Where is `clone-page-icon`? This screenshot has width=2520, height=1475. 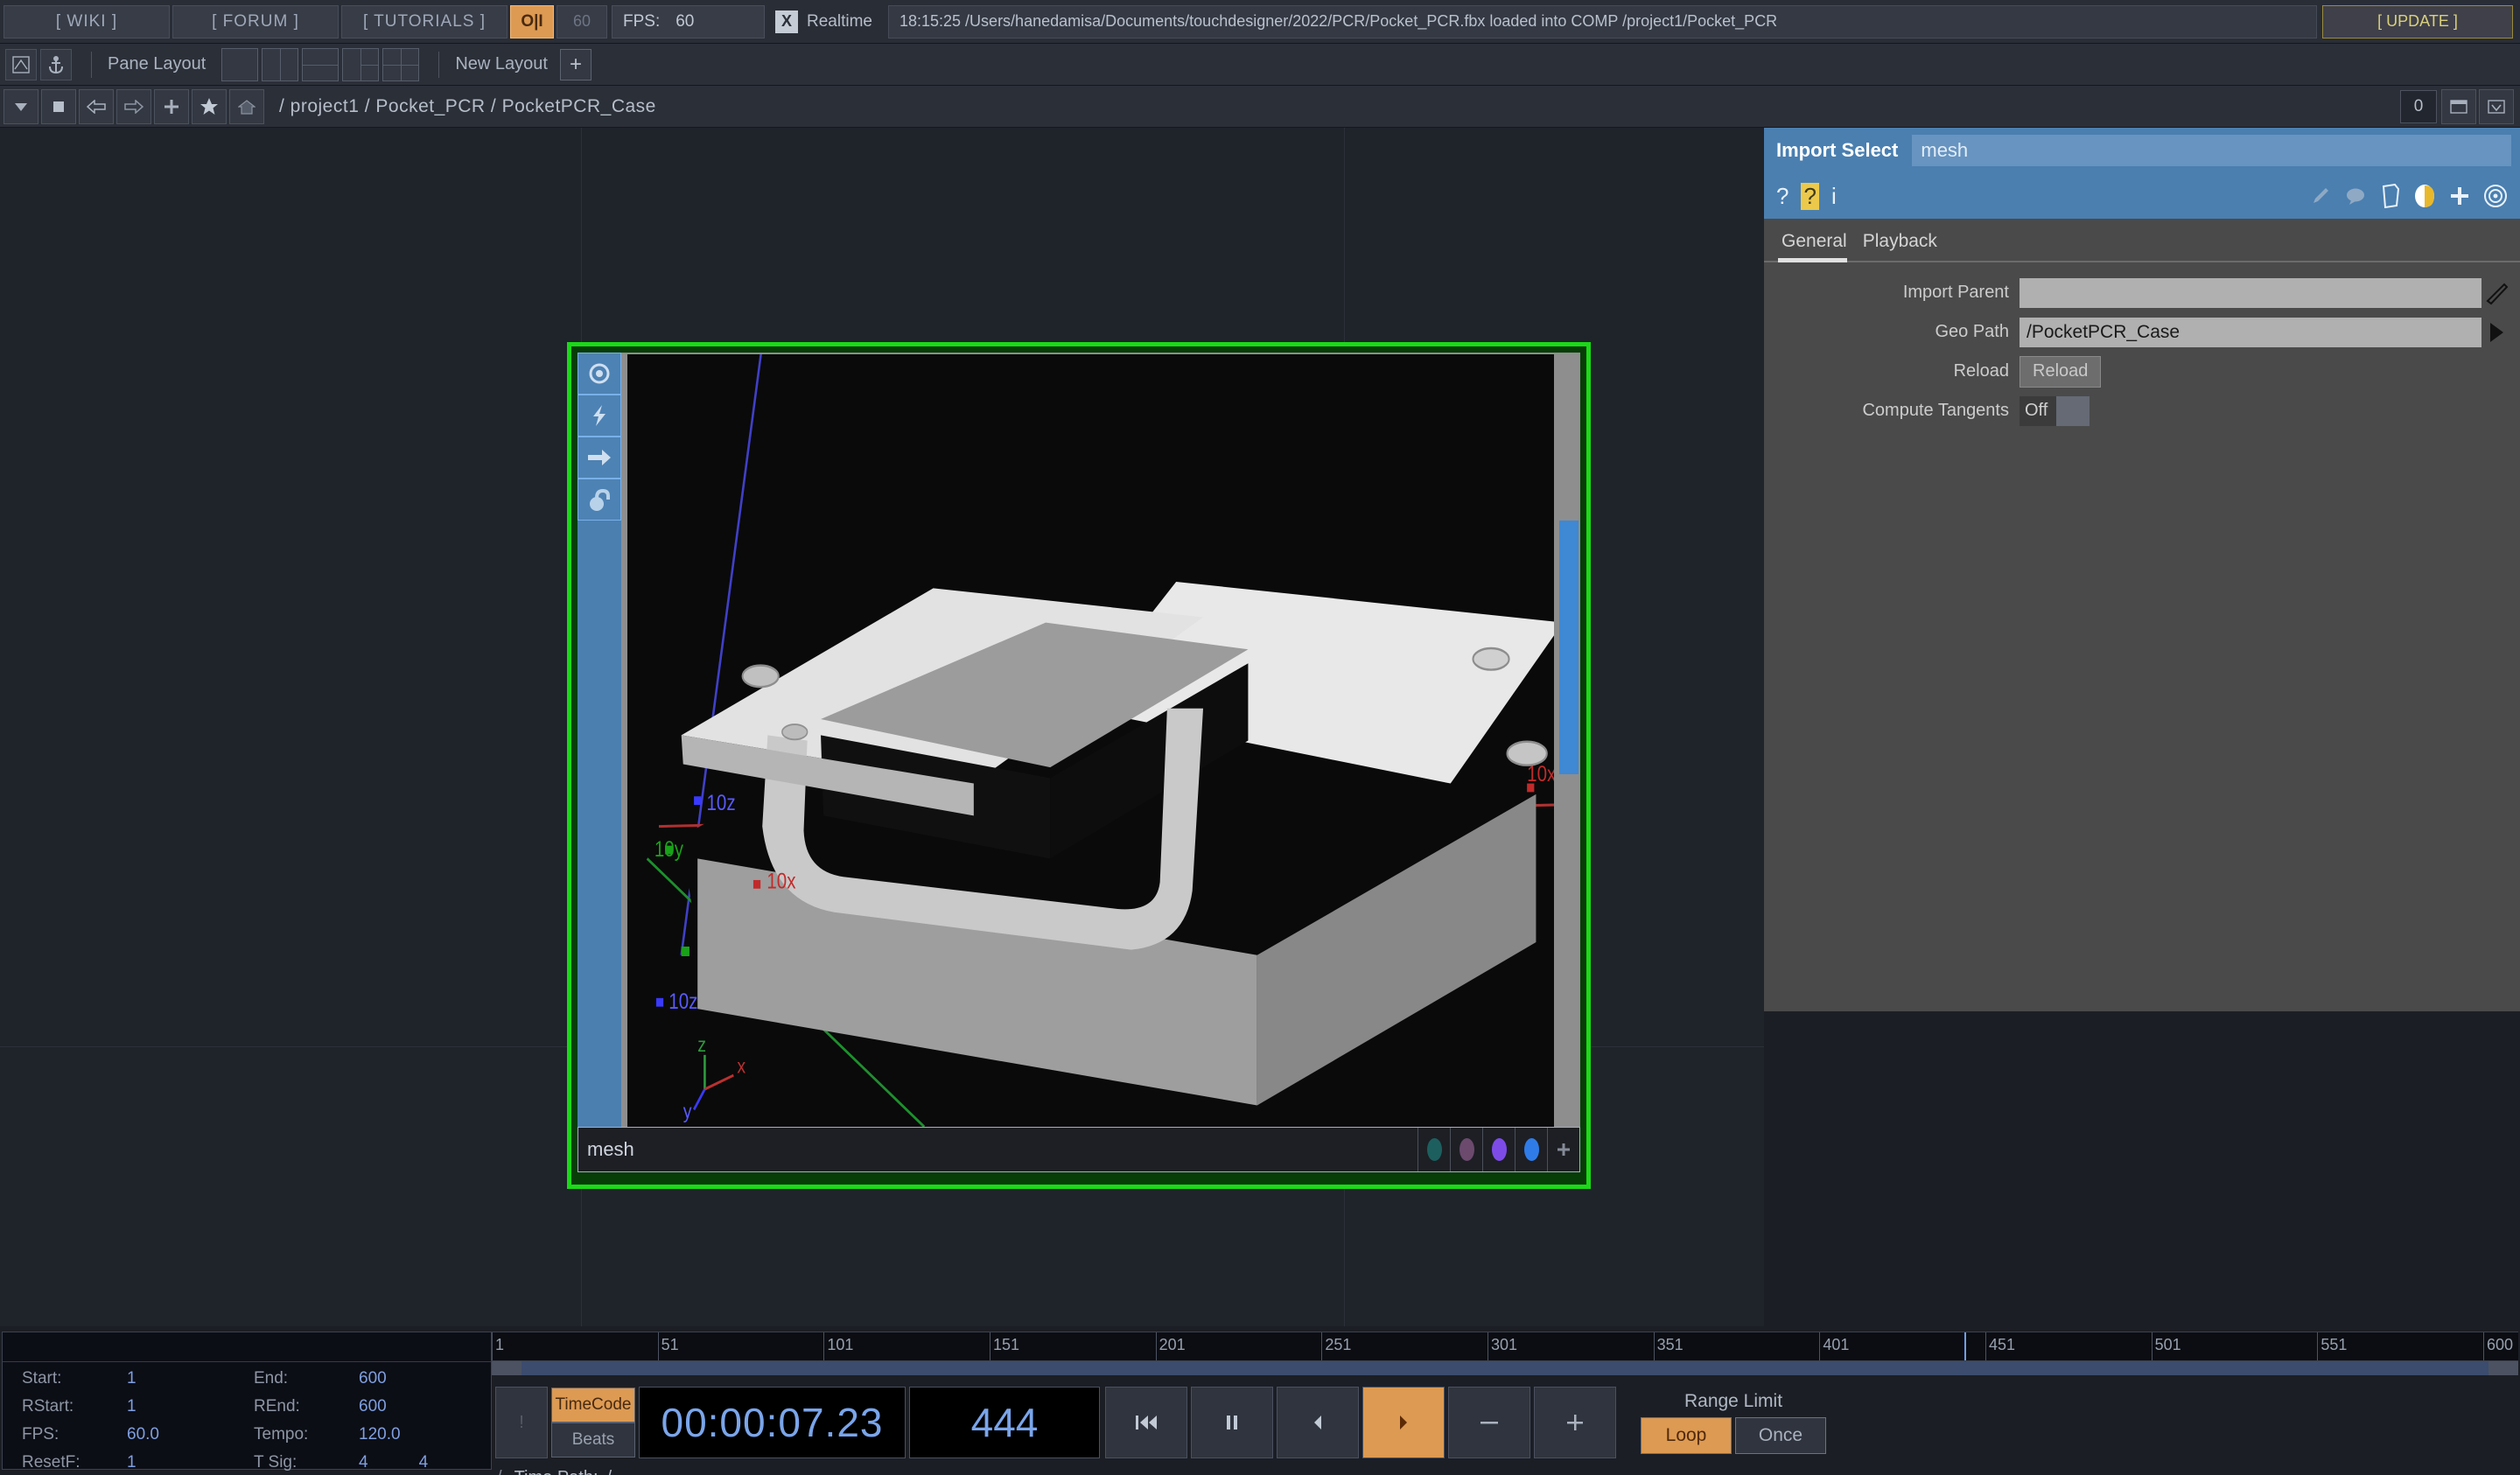
clone-page-icon is located at coordinates (2390, 196).